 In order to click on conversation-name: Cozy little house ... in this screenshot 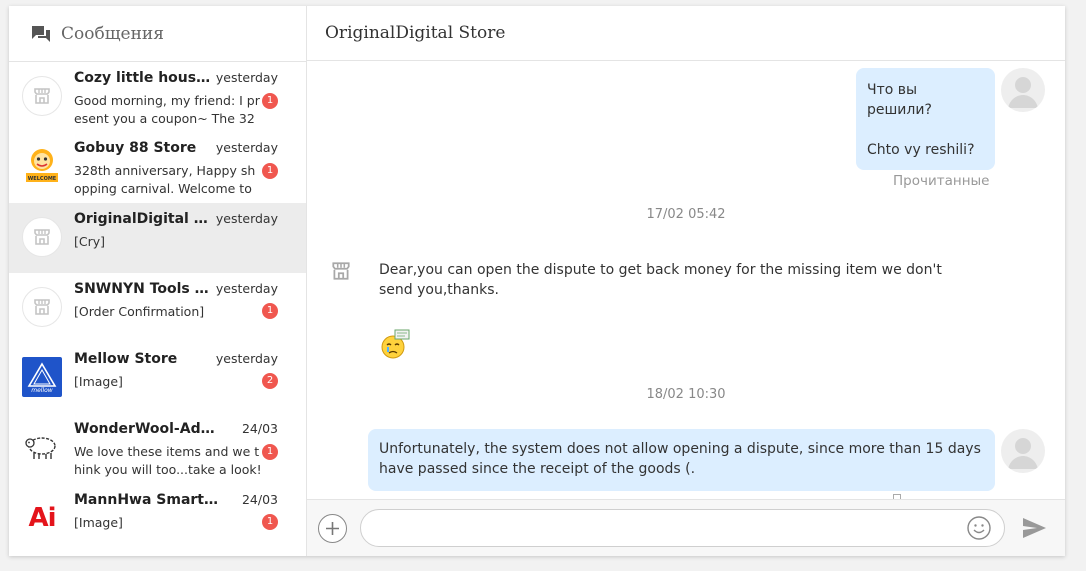, I will do `click(143, 78)`.